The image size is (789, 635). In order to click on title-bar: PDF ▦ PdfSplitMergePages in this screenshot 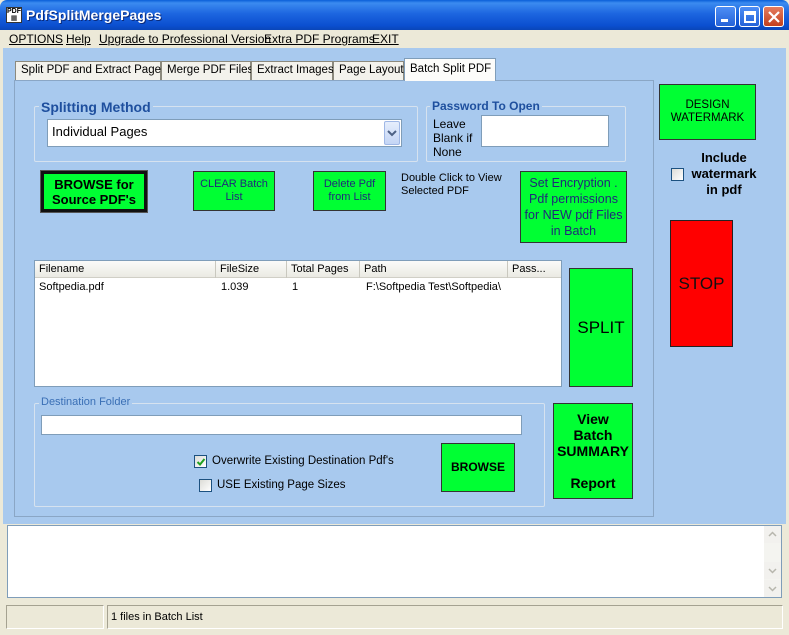, I will do `click(394, 15)`.